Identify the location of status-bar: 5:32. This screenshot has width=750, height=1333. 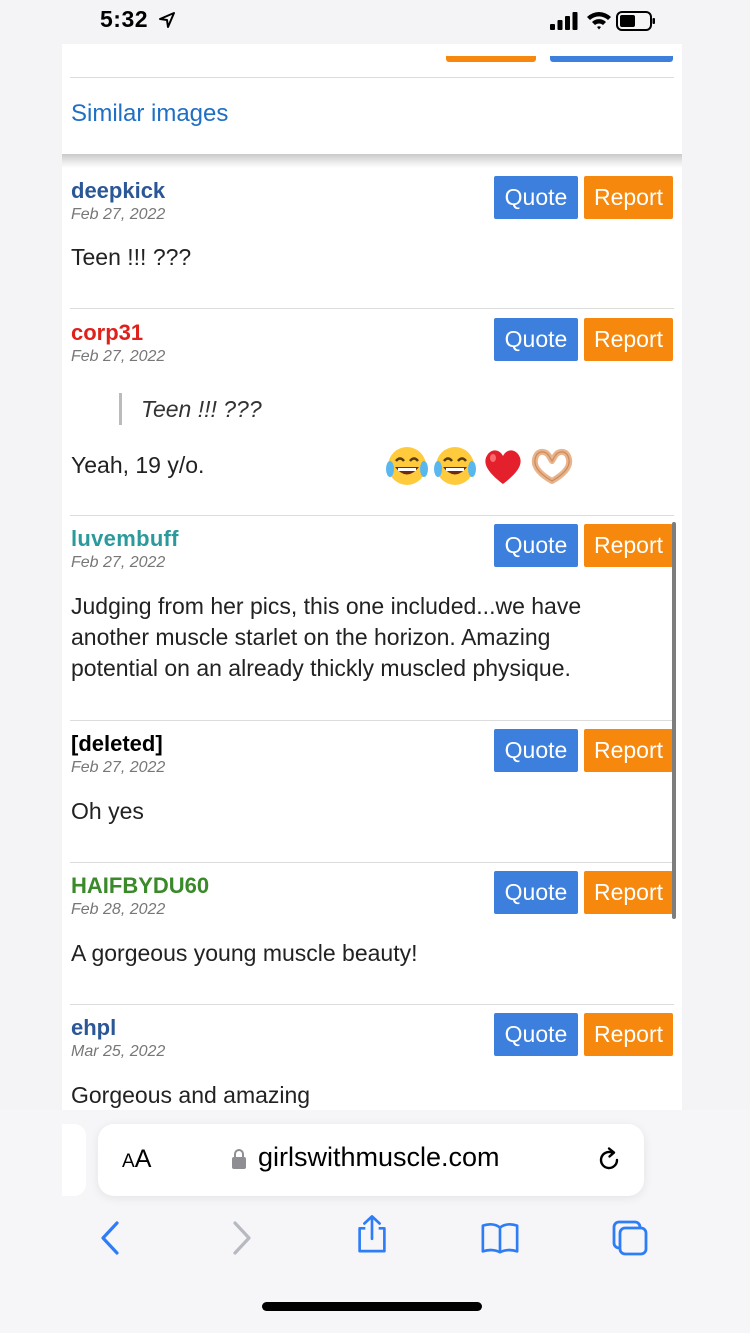
(375, 22).